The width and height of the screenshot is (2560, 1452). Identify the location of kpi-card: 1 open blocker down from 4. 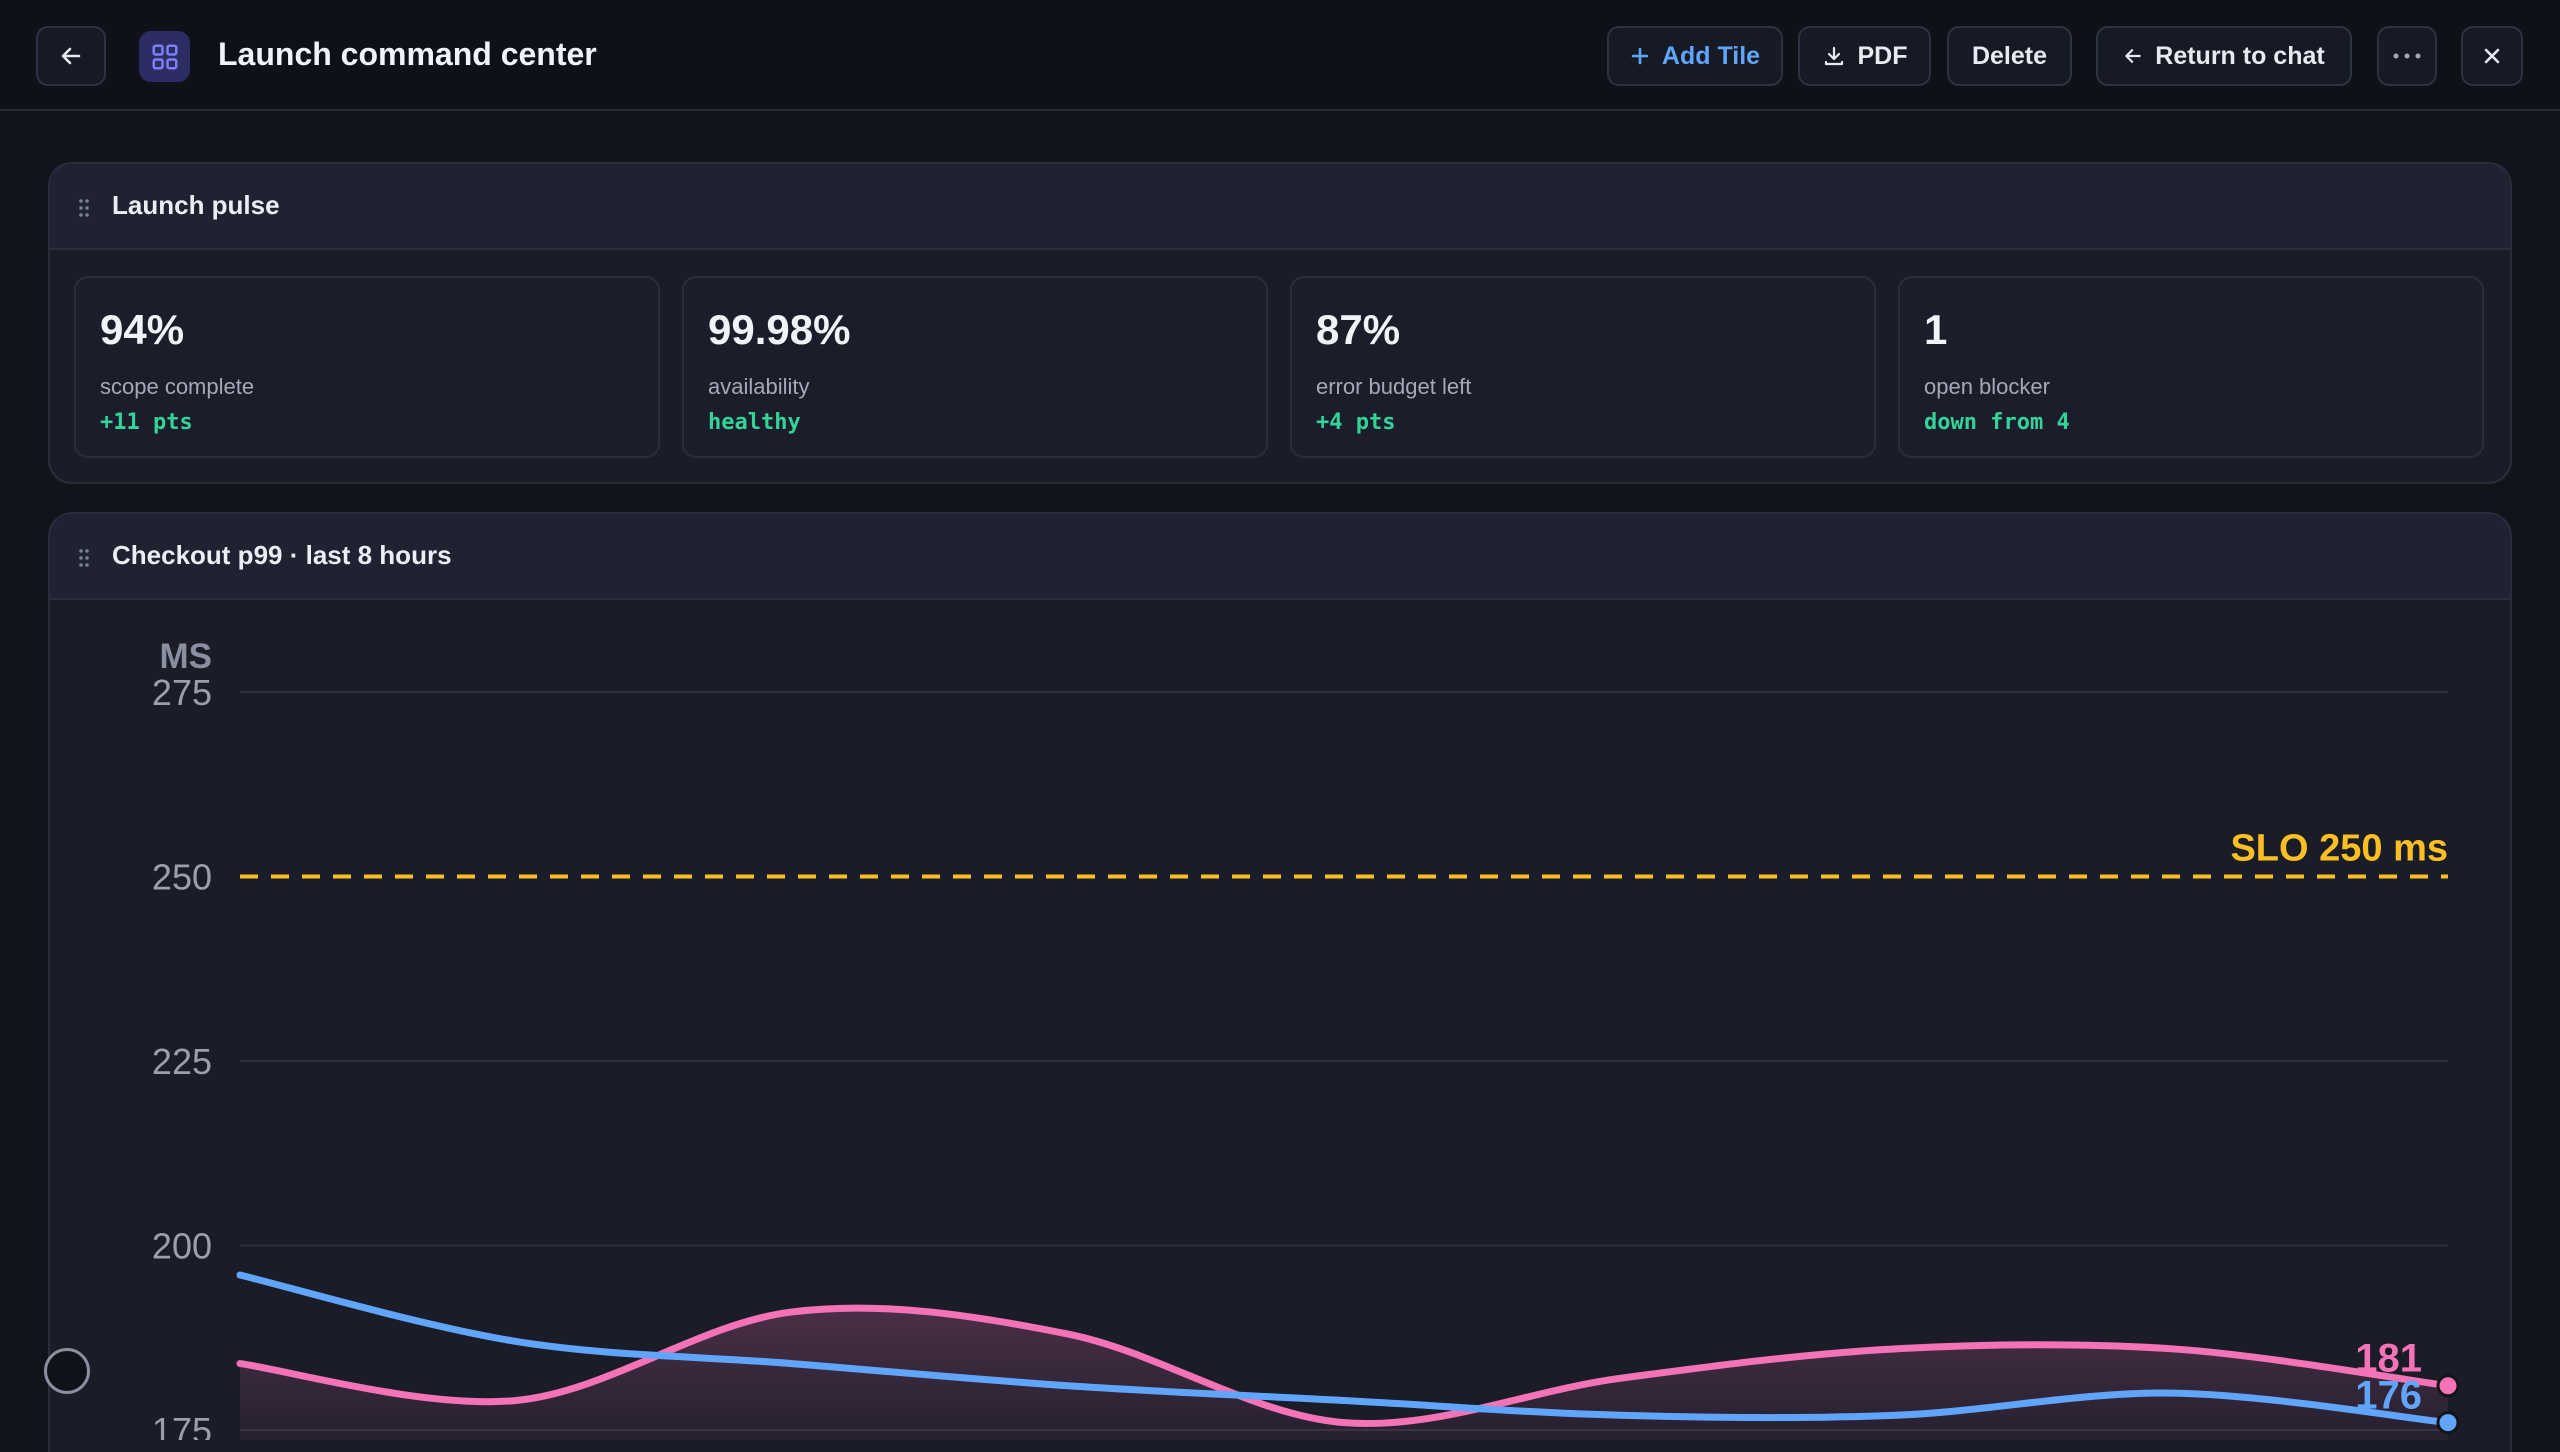
(2191, 367).